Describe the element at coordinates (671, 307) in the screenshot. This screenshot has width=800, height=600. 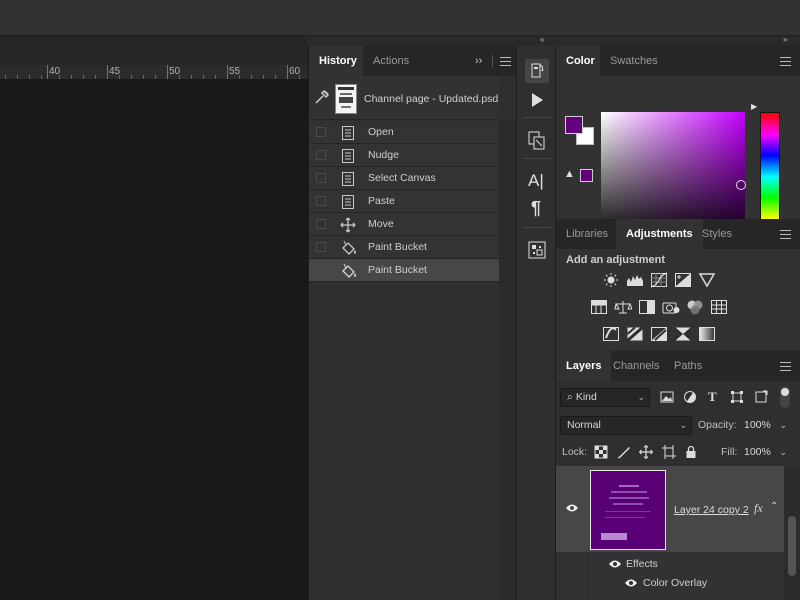
I see `photo-filter-icon` at that location.